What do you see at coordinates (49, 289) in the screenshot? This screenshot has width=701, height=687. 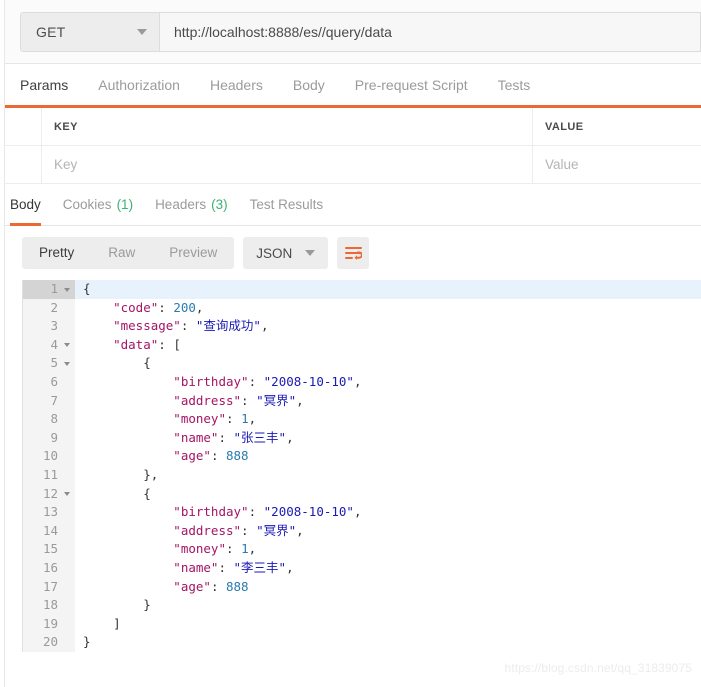 I see `line-number-gutter: 1` at bounding box center [49, 289].